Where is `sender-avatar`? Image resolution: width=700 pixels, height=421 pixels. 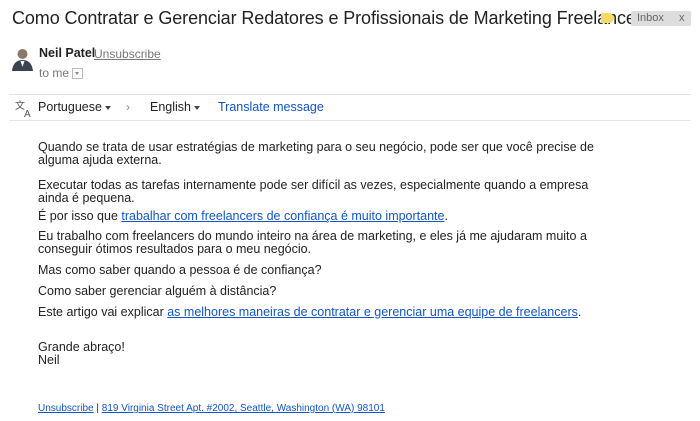 sender-avatar is located at coordinates (22, 58).